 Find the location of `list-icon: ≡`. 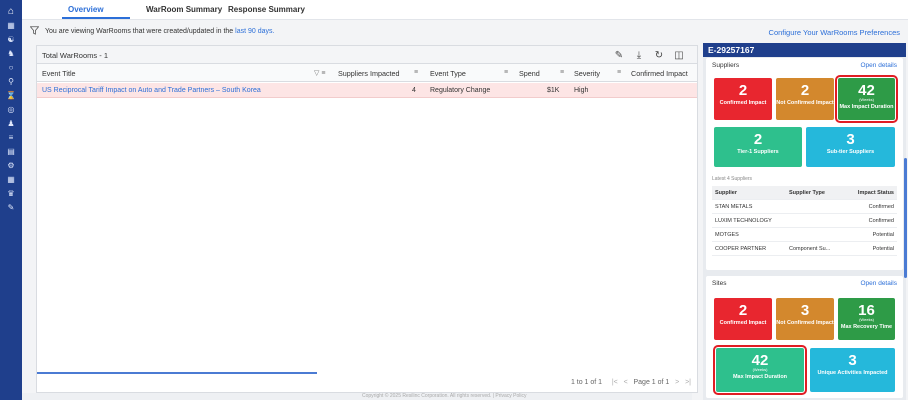

list-icon: ≡ is located at coordinates (11, 138).